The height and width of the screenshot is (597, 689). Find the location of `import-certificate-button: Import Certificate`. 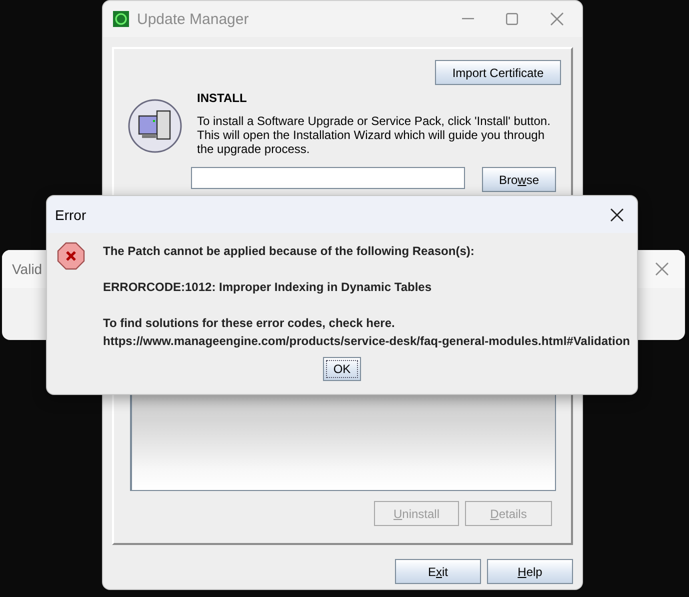

import-certificate-button: Import Certificate is located at coordinates (498, 72).